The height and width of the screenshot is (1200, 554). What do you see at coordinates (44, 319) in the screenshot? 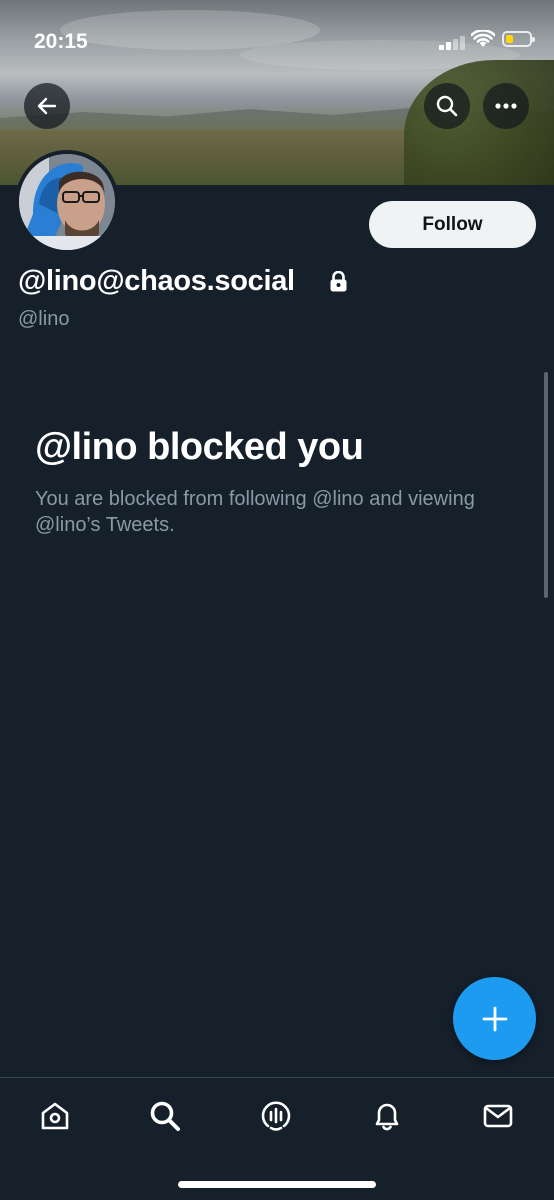
I see `profile-handle: @lino` at bounding box center [44, 319].